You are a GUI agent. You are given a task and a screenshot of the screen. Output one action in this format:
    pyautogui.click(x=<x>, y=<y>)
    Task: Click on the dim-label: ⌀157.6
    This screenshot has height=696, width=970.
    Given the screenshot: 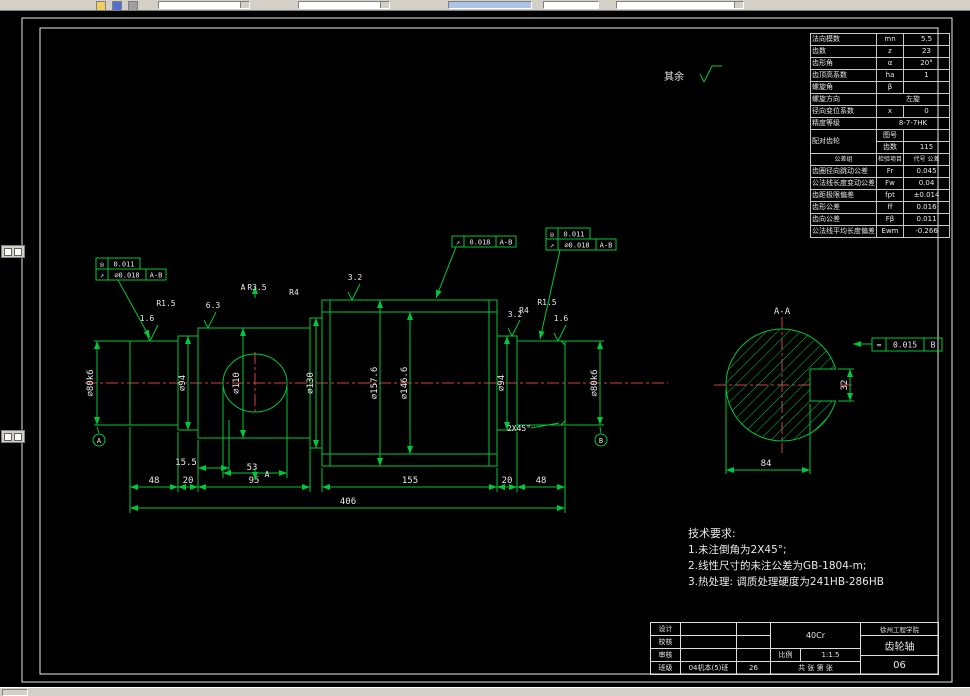 What is the action you would take?
    pyautogui.click(x=375, y=383)
    